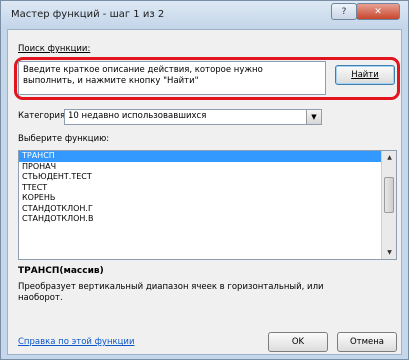 Image resolution: width=409 pixels, height=360 pixels. I want to click on find-button-label: Найти, so click(365, 75).